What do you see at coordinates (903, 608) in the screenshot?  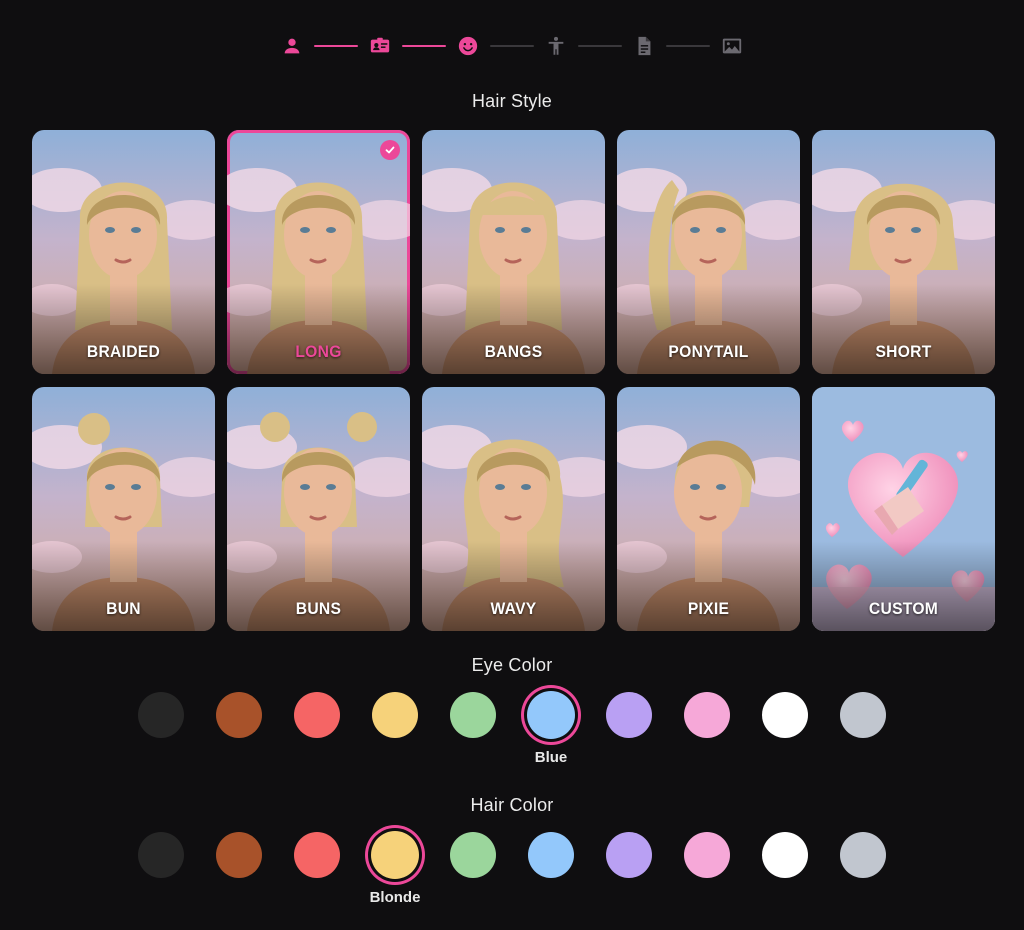 I see `hair-style-label: CUSTOM` at bounding box center [903, 608].